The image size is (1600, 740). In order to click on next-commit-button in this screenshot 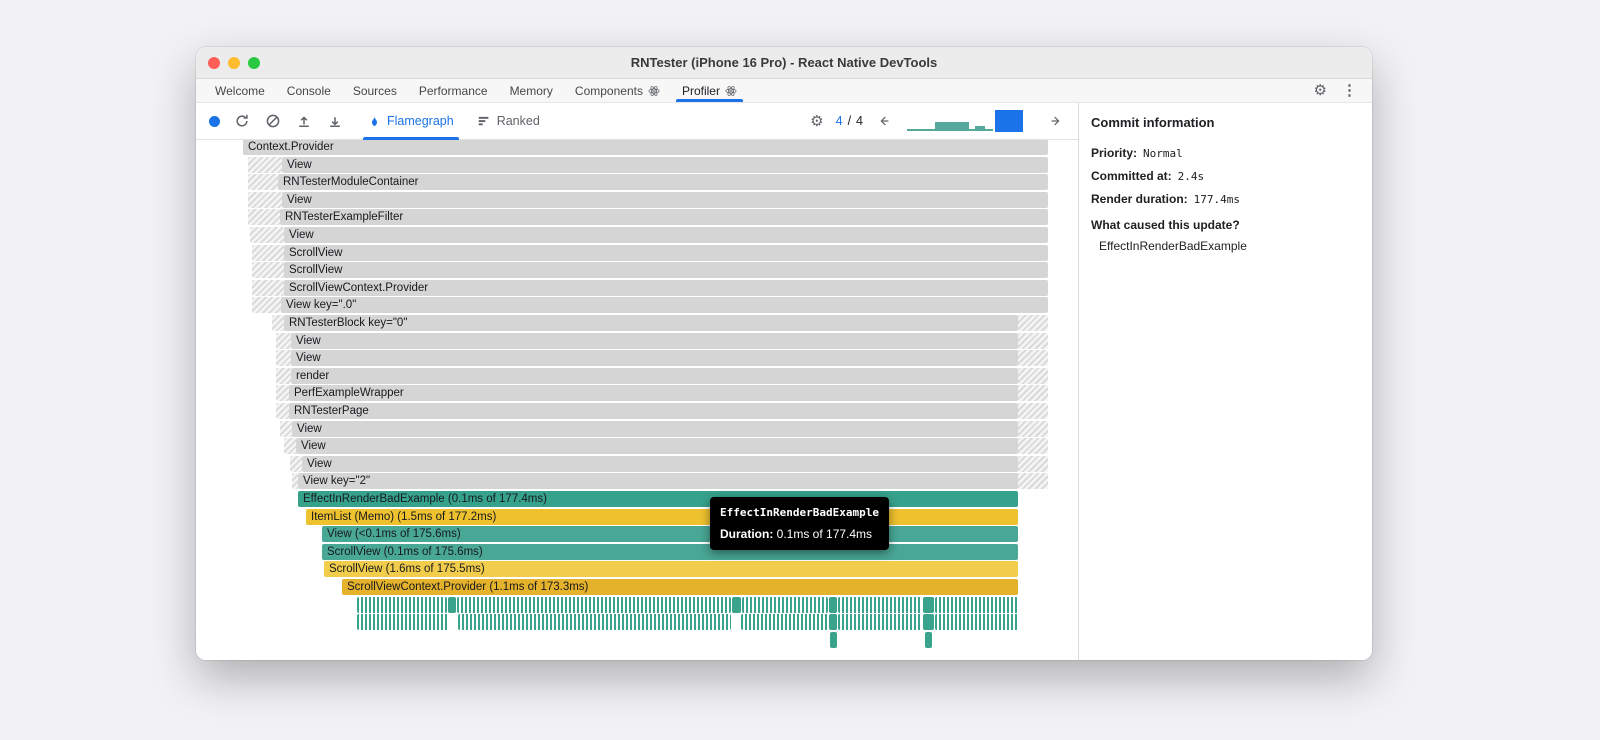, I will do `click(1056, 121)`.